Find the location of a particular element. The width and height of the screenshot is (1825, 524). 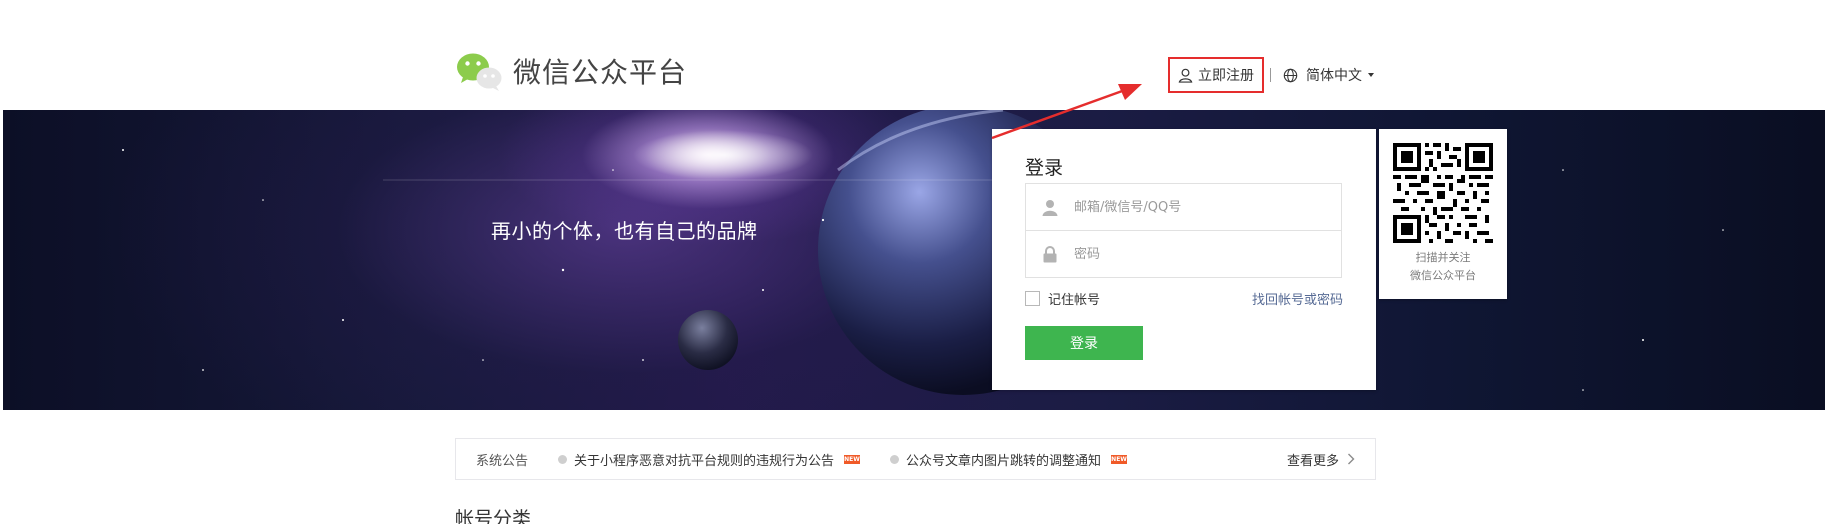

language-label: 简体中文 is located at coordinates (1334, 76).